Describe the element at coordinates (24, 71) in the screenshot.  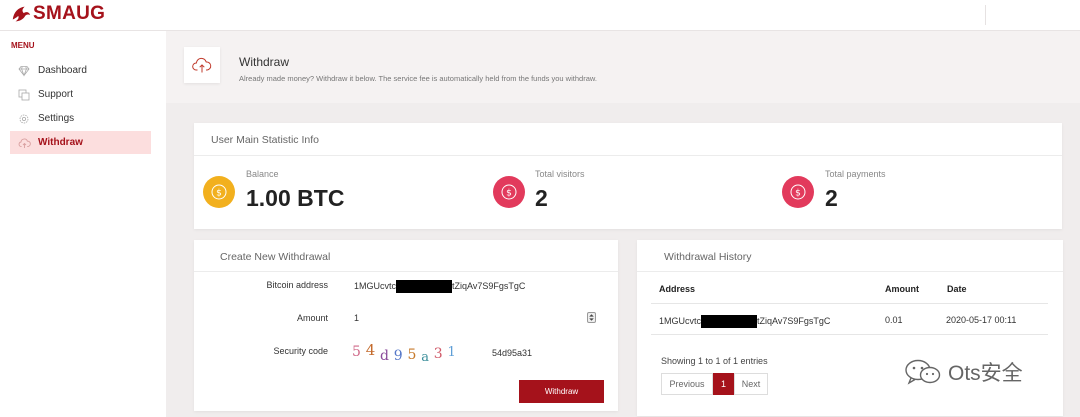
I see `diamond-icon` at that location.